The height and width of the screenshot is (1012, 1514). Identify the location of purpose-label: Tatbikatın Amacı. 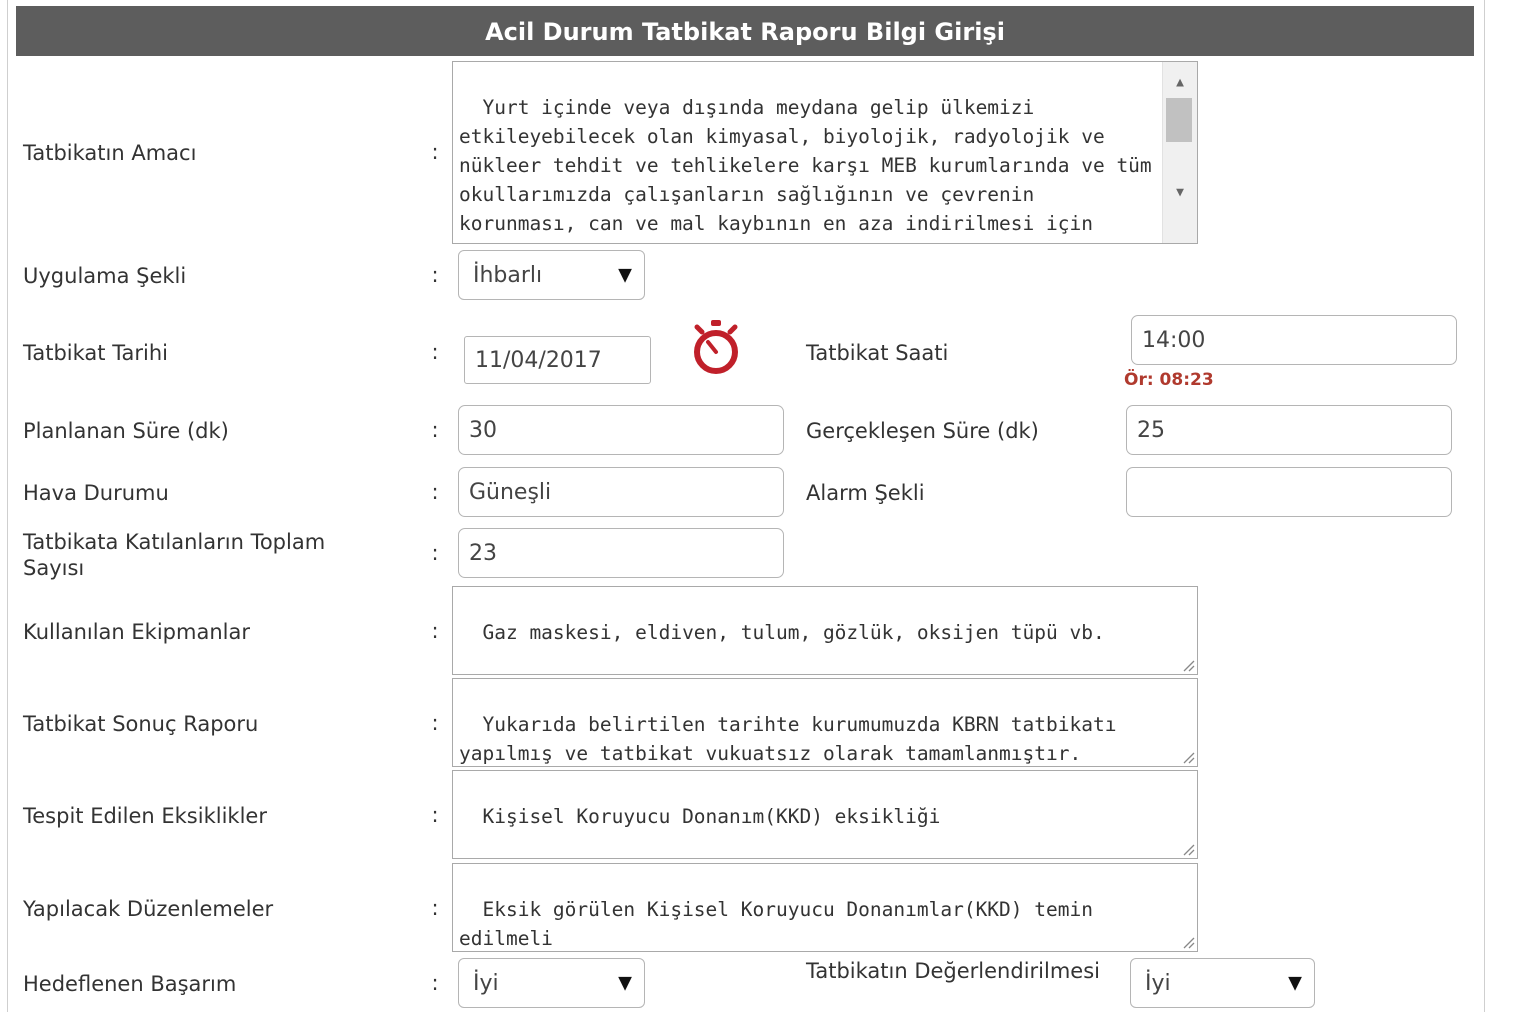
(110, 153).